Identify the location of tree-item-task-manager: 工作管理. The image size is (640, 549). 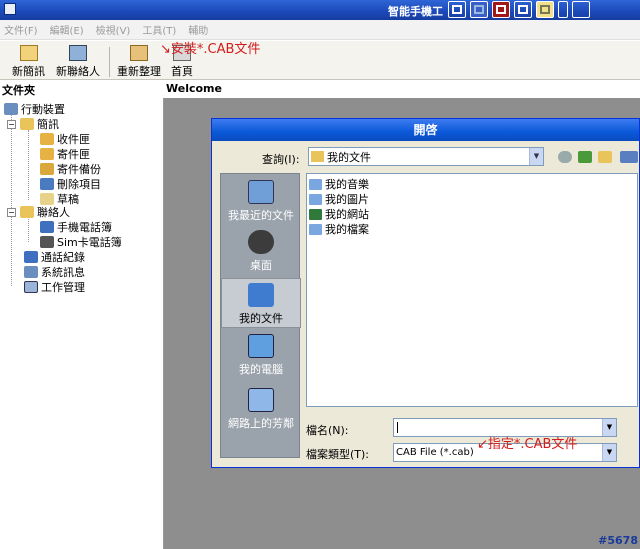
(54, 287).